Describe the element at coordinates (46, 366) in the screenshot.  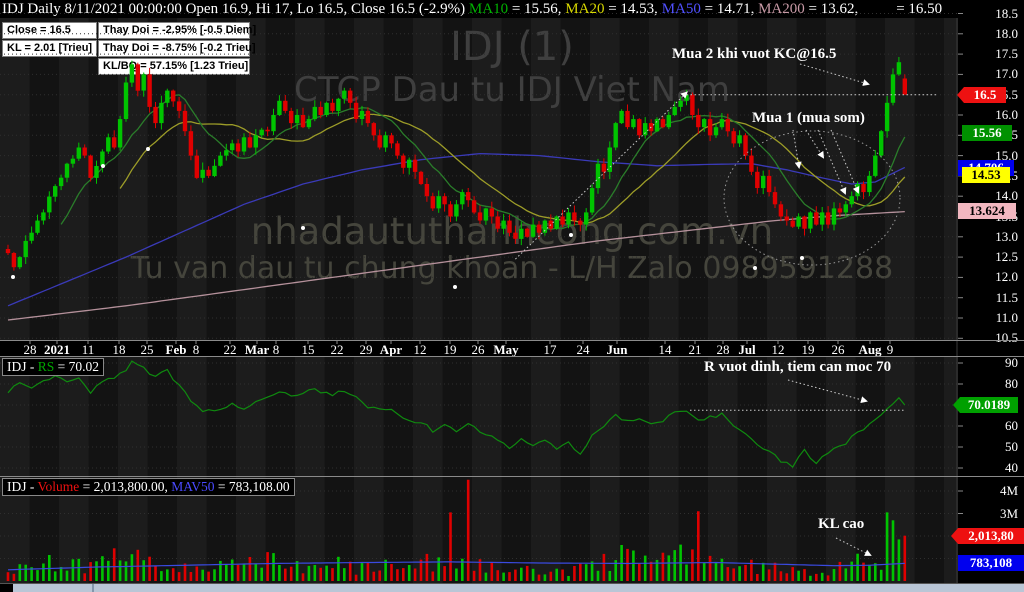
I see `text-part: RS` at that location.